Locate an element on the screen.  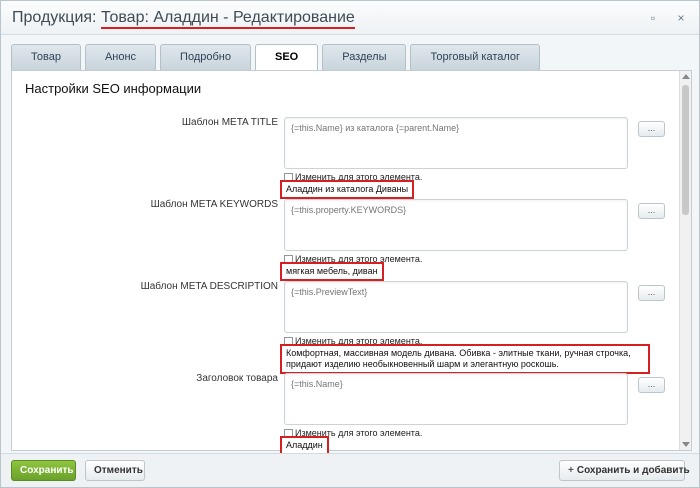
title-item: Товар: Аладдин - Редактирование is located at coordinates (227, 19).